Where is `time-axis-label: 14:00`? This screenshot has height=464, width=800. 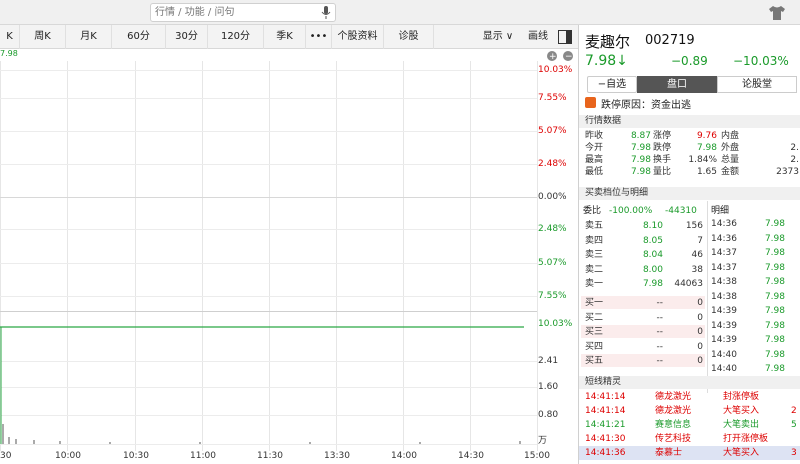 time-axis-label: 14:00 is located at coordinates (404, 456).